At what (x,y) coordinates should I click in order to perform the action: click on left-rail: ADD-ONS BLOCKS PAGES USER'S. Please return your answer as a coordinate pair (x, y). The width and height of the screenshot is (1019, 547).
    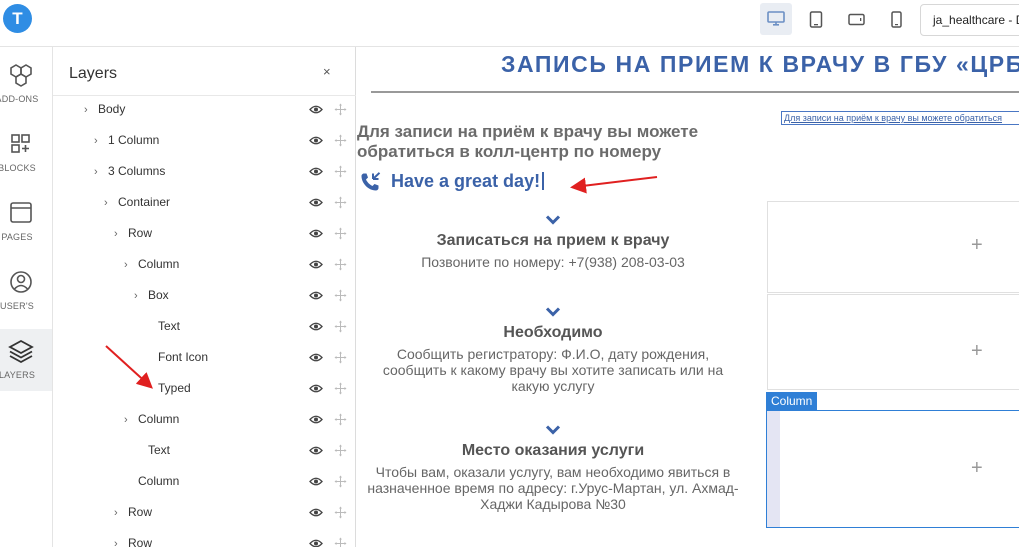
    Looking at the image, I should click on (26, 297).